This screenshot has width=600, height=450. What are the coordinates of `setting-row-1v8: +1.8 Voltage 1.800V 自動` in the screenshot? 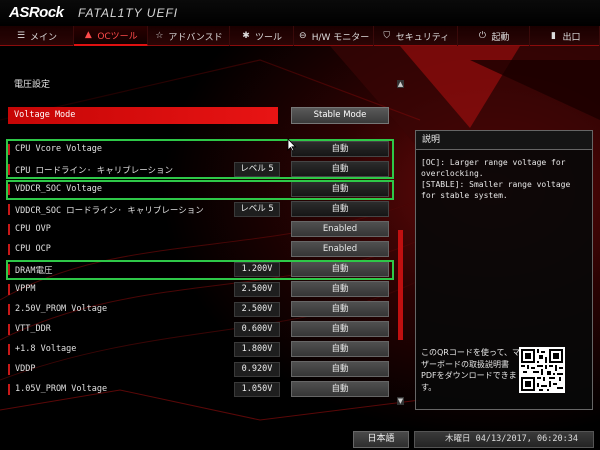 It's located at (201, 349).